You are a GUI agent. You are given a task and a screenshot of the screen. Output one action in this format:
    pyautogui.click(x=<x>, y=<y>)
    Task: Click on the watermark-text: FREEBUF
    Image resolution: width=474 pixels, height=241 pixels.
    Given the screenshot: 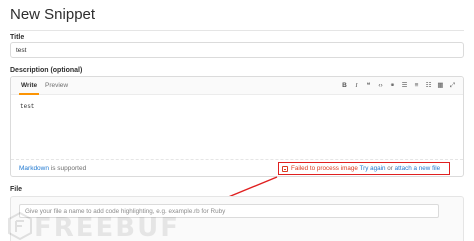 What is the action you would take?
    pyautogui.click(x=107, y=227)
    